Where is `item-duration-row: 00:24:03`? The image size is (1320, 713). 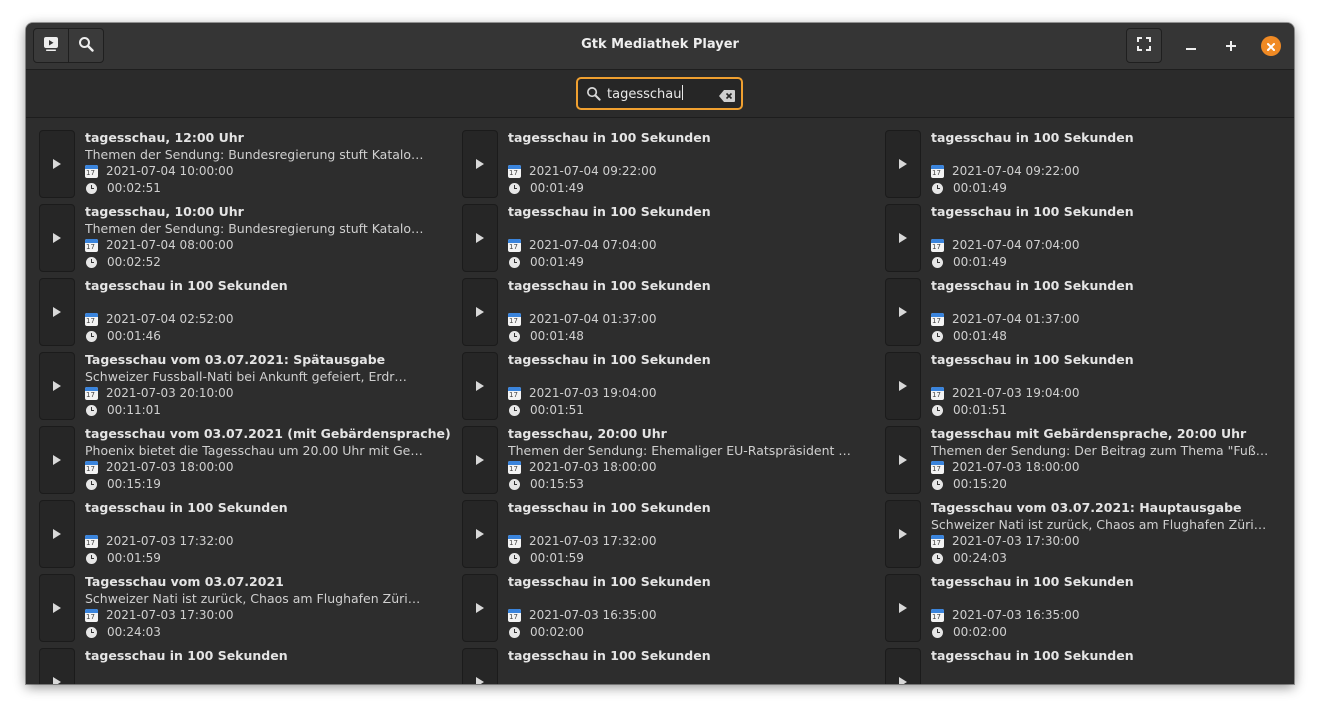
item-duration-row: 00:24:03 is located at coordinates (969, 558).